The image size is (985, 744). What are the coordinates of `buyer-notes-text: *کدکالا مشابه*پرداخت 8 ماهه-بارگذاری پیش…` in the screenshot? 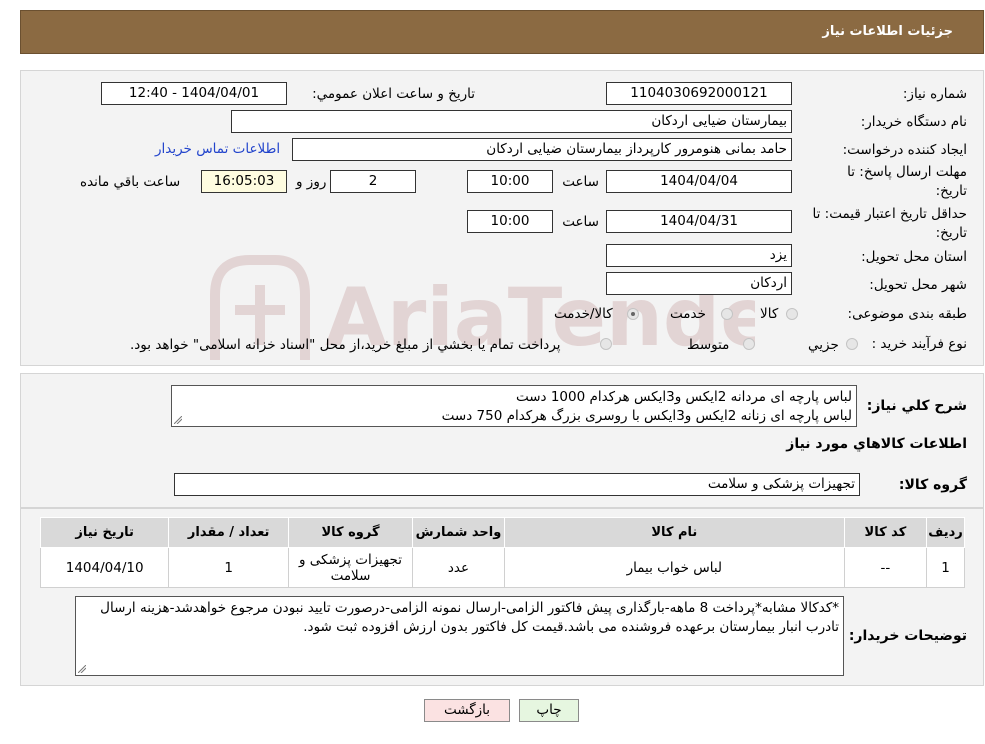 It's located at (469, 617).